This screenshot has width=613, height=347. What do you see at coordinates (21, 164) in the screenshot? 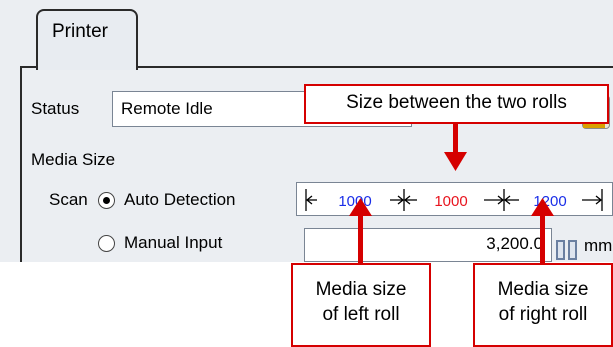
I see `panel-border` at bounding box center [21, 164].